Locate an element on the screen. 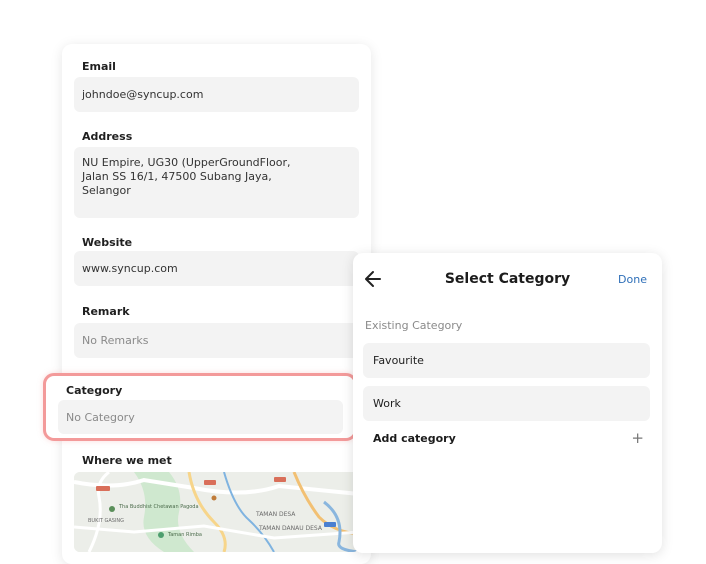  map-label-0: Tha Buddhist Chetawan Pagoda is located at coordinates (158, 507).